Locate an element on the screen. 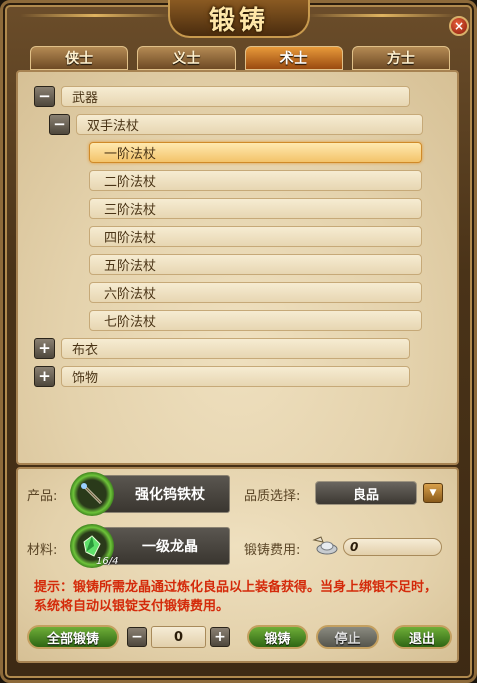  cost-value: 0 is located at coordinates (392, 547).